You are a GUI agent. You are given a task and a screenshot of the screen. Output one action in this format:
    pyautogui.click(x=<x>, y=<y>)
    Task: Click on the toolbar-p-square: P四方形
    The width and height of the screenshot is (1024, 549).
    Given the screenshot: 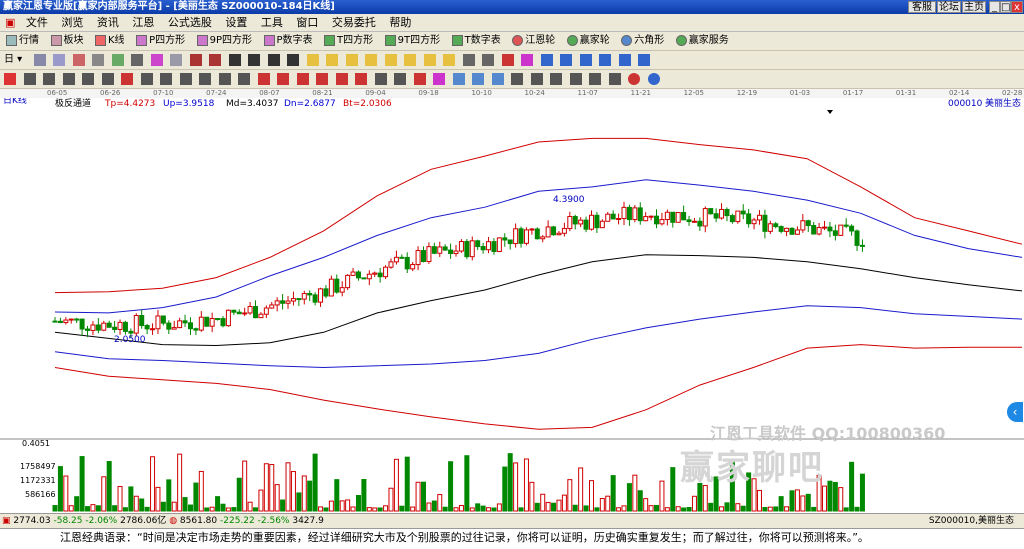 What is the action you would take?
    pyautogui.click(x=159, y=41)
    